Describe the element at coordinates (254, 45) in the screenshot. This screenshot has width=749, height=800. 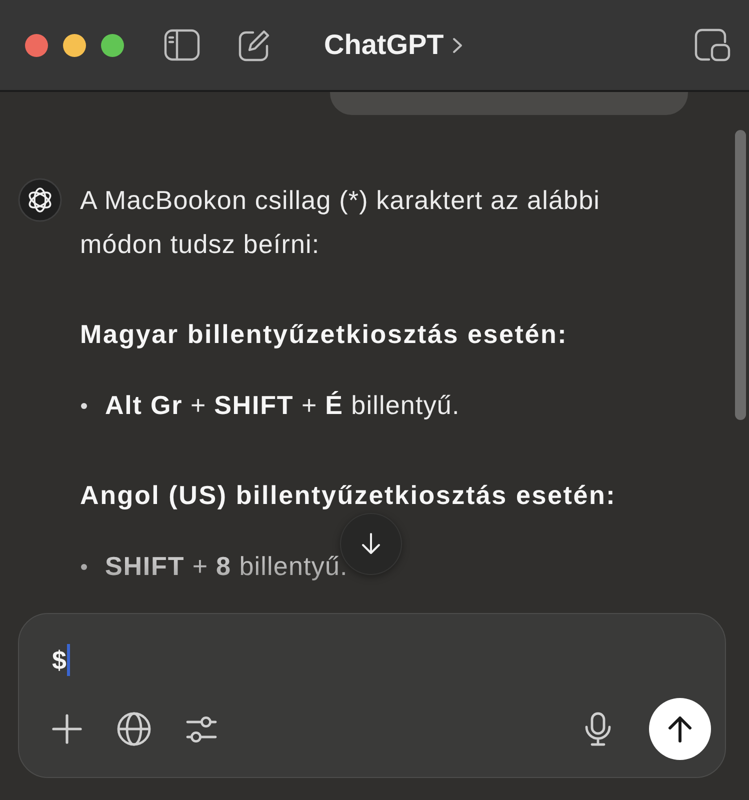
I see `edit-icon` at that location.